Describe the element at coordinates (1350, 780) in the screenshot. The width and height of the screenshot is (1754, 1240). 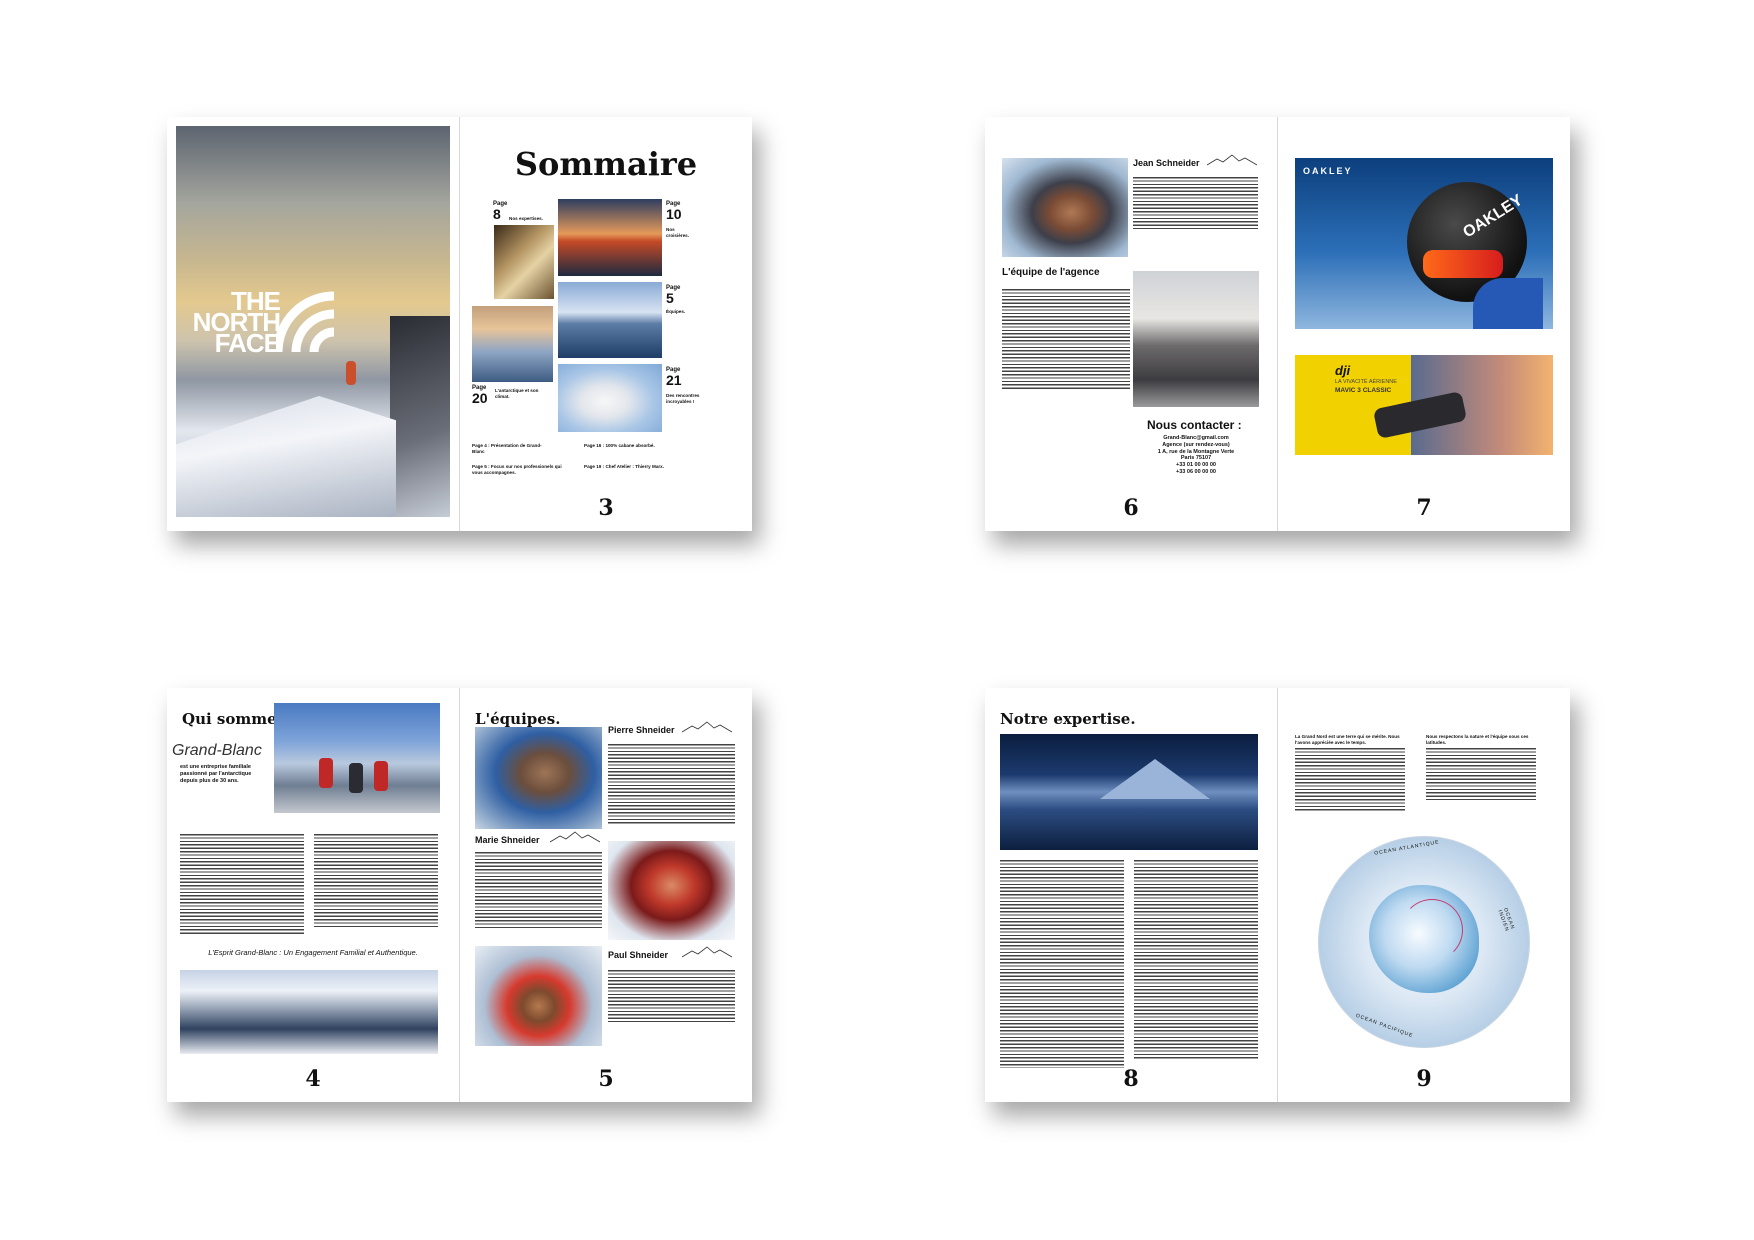
I see `page9-text-left` at that location.